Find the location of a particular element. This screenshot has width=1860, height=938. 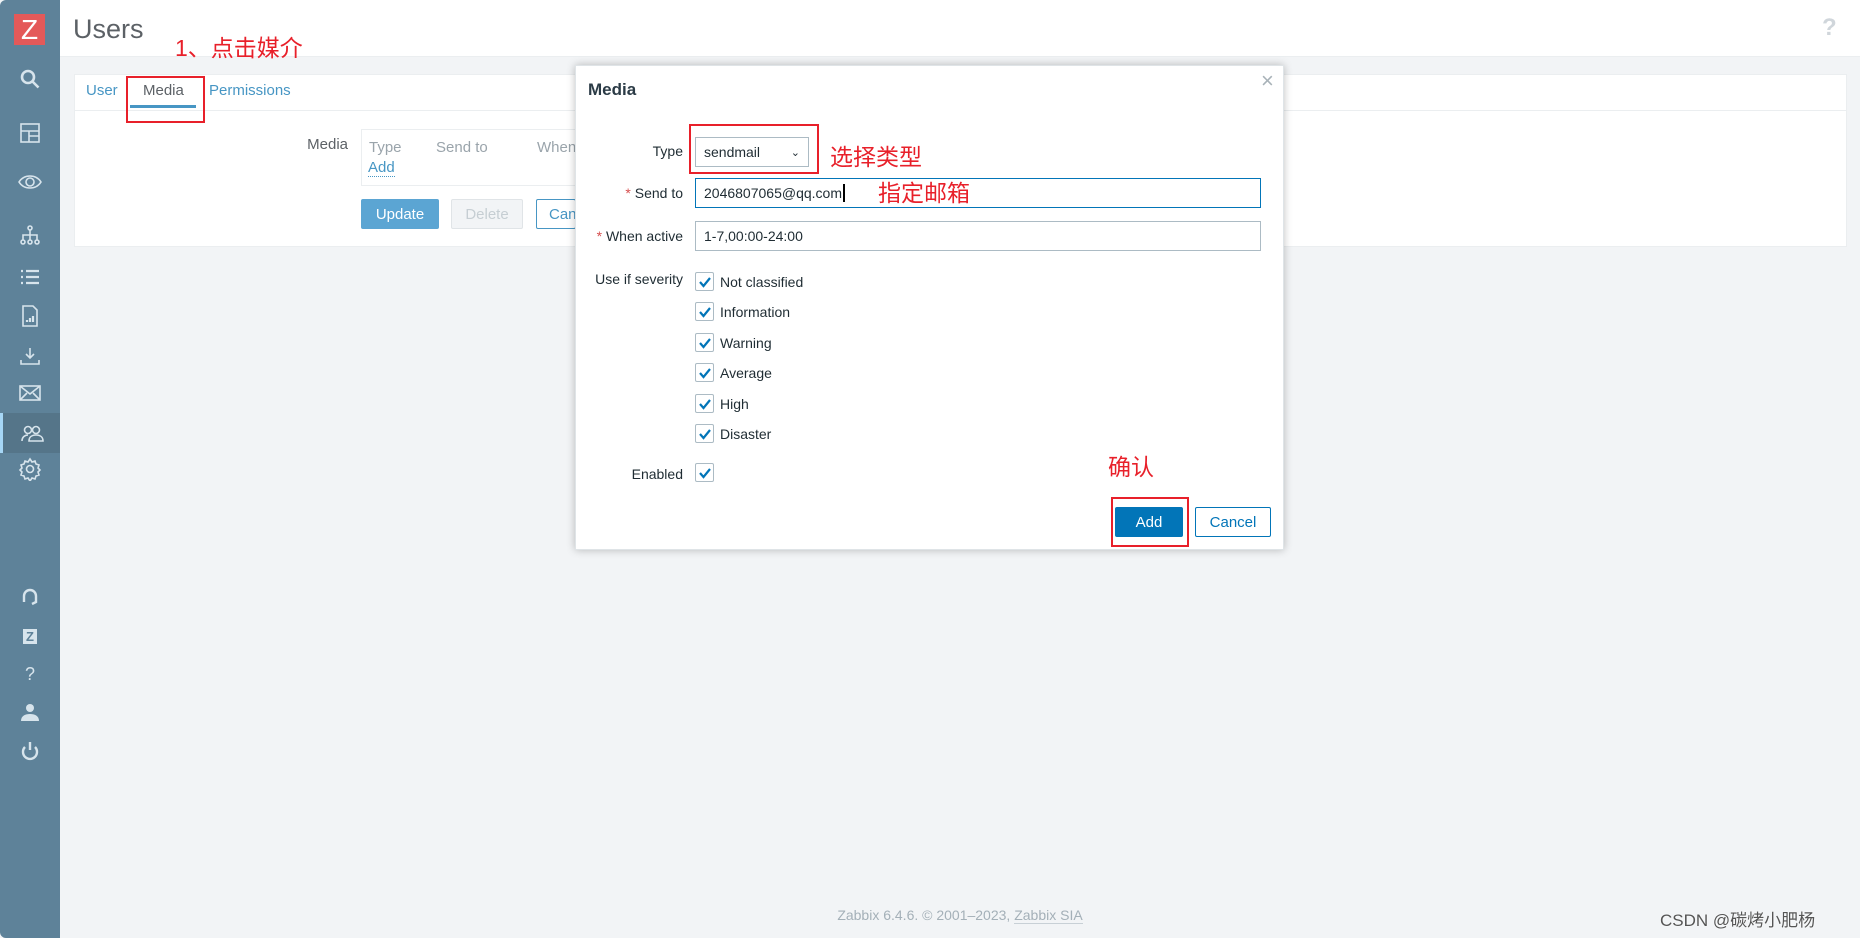

type-label: Type is located at coordinates (667, 151).